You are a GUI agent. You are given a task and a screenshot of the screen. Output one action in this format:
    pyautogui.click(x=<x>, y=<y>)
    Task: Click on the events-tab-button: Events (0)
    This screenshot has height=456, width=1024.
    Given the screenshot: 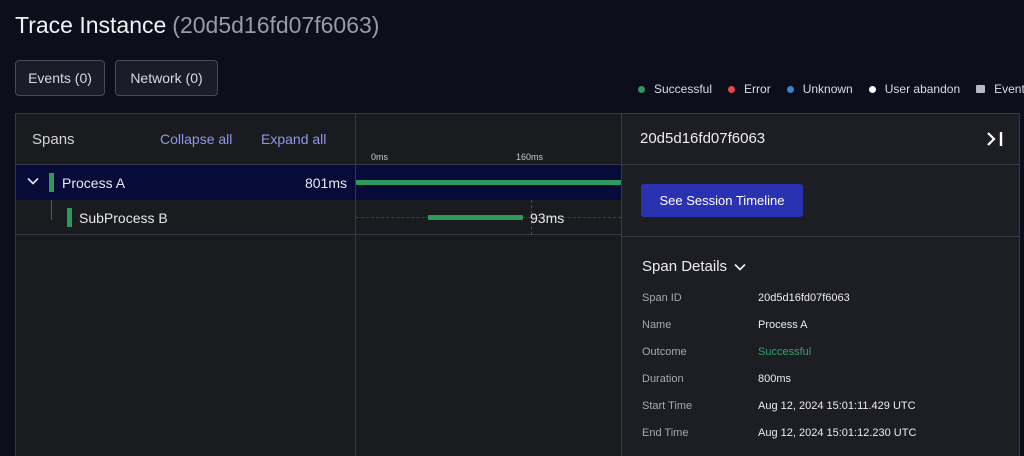 What is the action you would take?
    pyautogui.click(x=60, y=78)
    